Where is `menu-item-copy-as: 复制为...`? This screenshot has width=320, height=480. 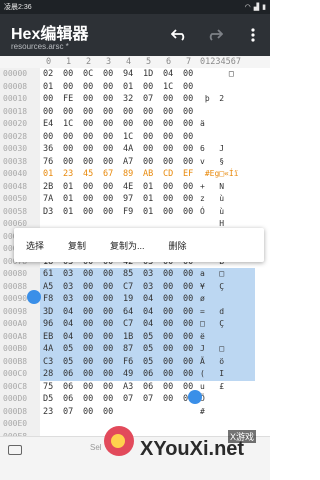 menu-item-copy-as: 复制为... is located at coordinates (127, 245).